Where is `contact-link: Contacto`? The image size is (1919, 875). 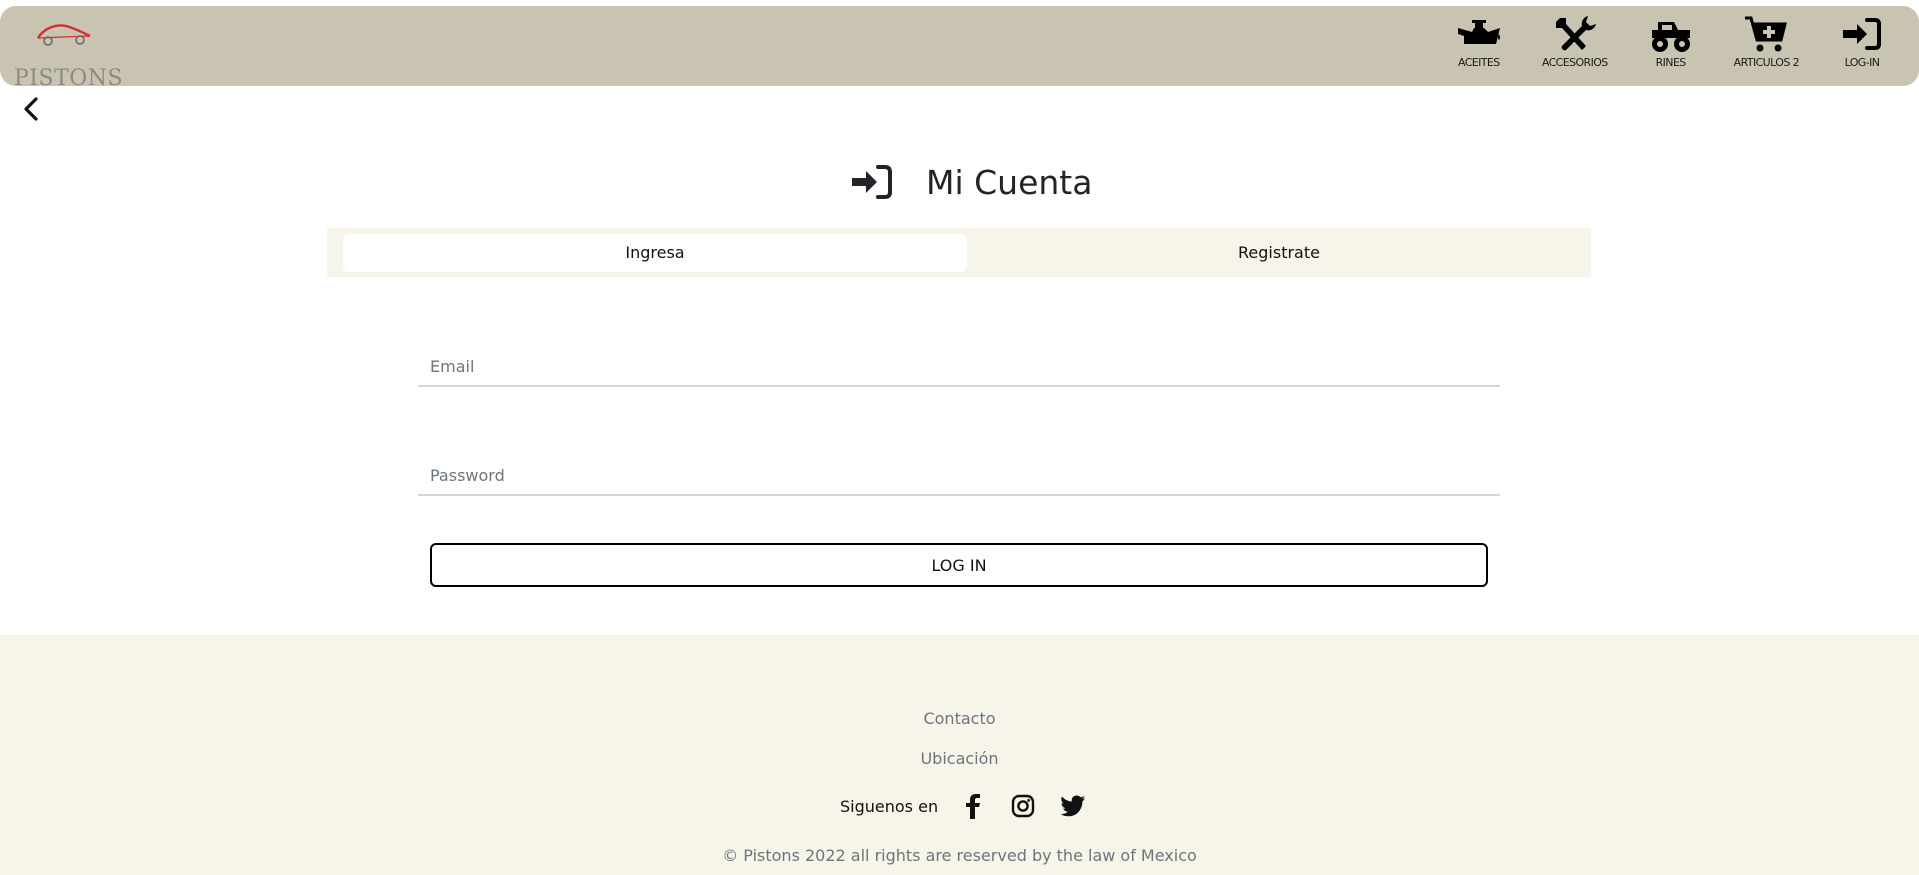 contact-link: Contacto is located at coordinates (959, 718).